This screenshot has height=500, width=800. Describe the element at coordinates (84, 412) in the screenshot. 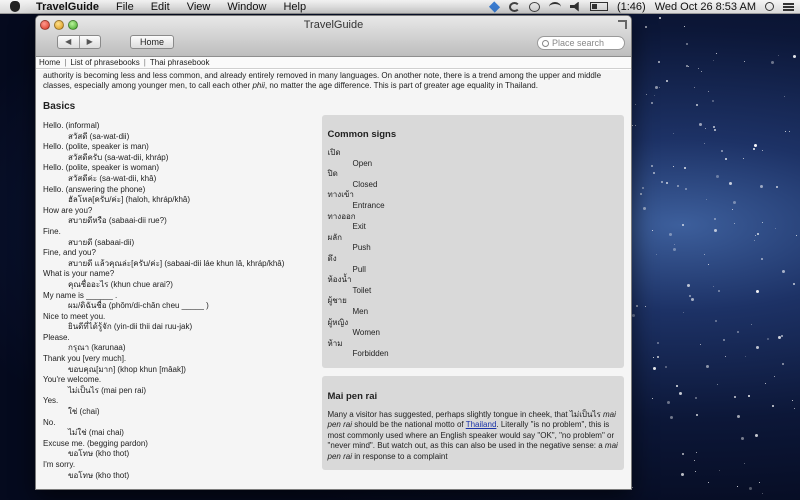

I see `phrase-thai: ใช่ (chai)` at that location.